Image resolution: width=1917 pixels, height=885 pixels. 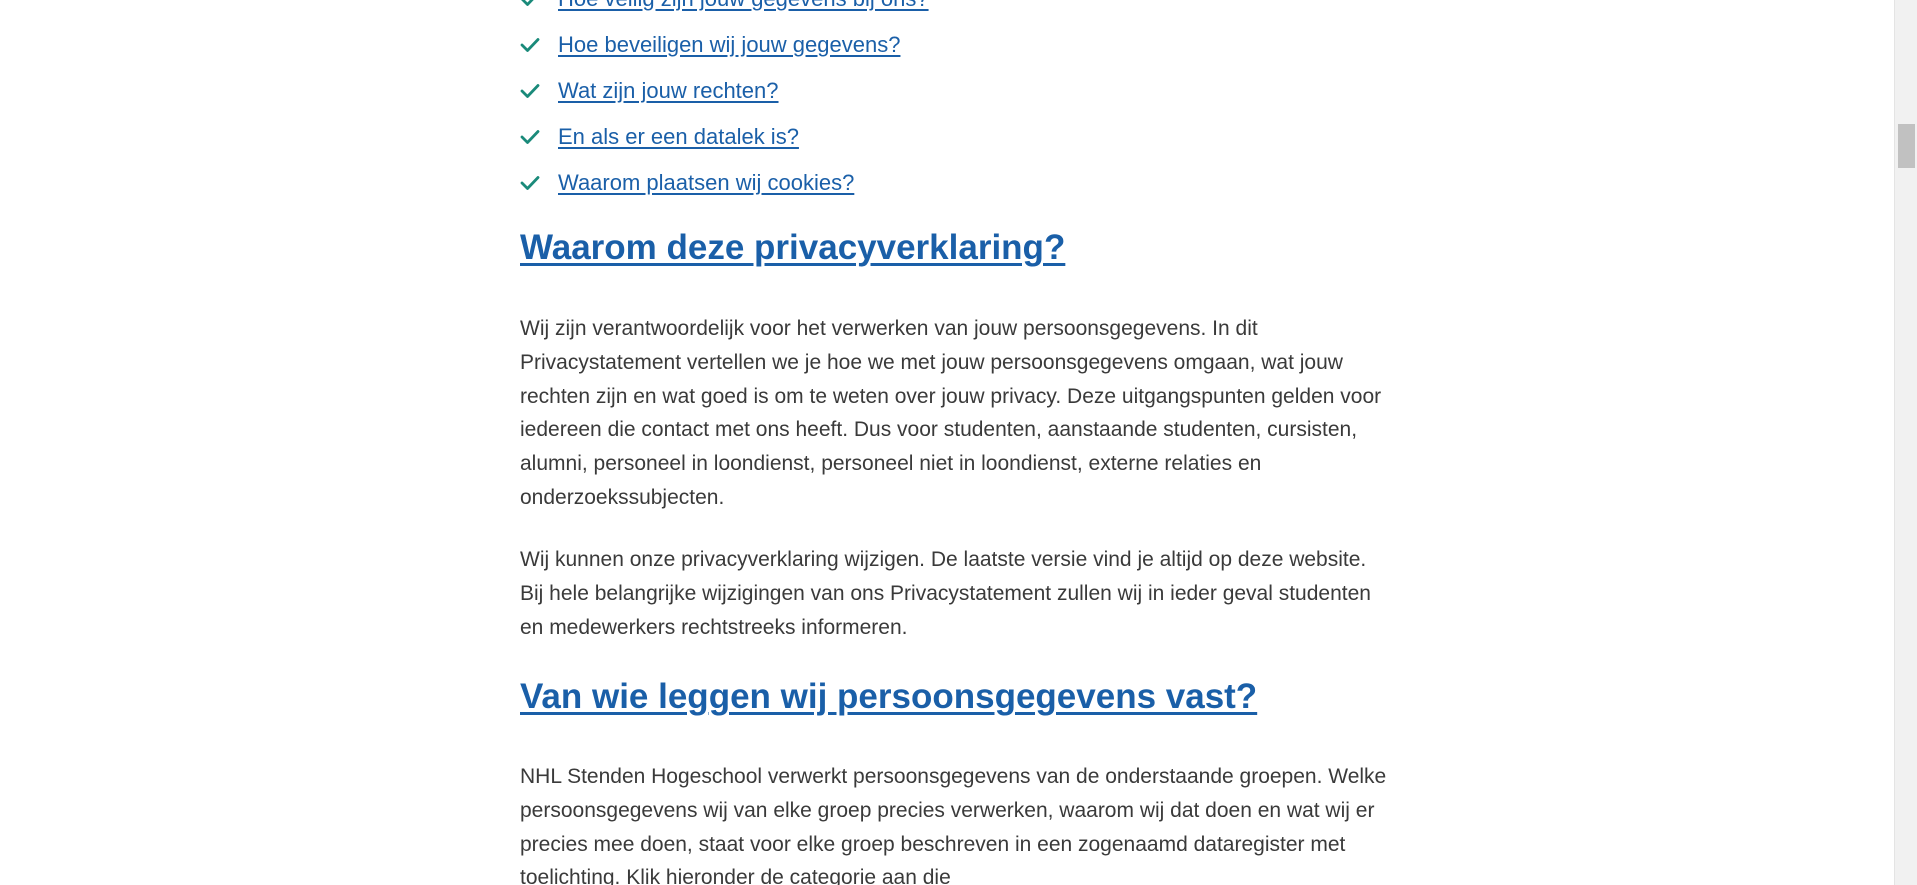 I want to click on toc-item: Hoe veilig zijn jouw gegevens bij ons?, so click(x=724, y=11).